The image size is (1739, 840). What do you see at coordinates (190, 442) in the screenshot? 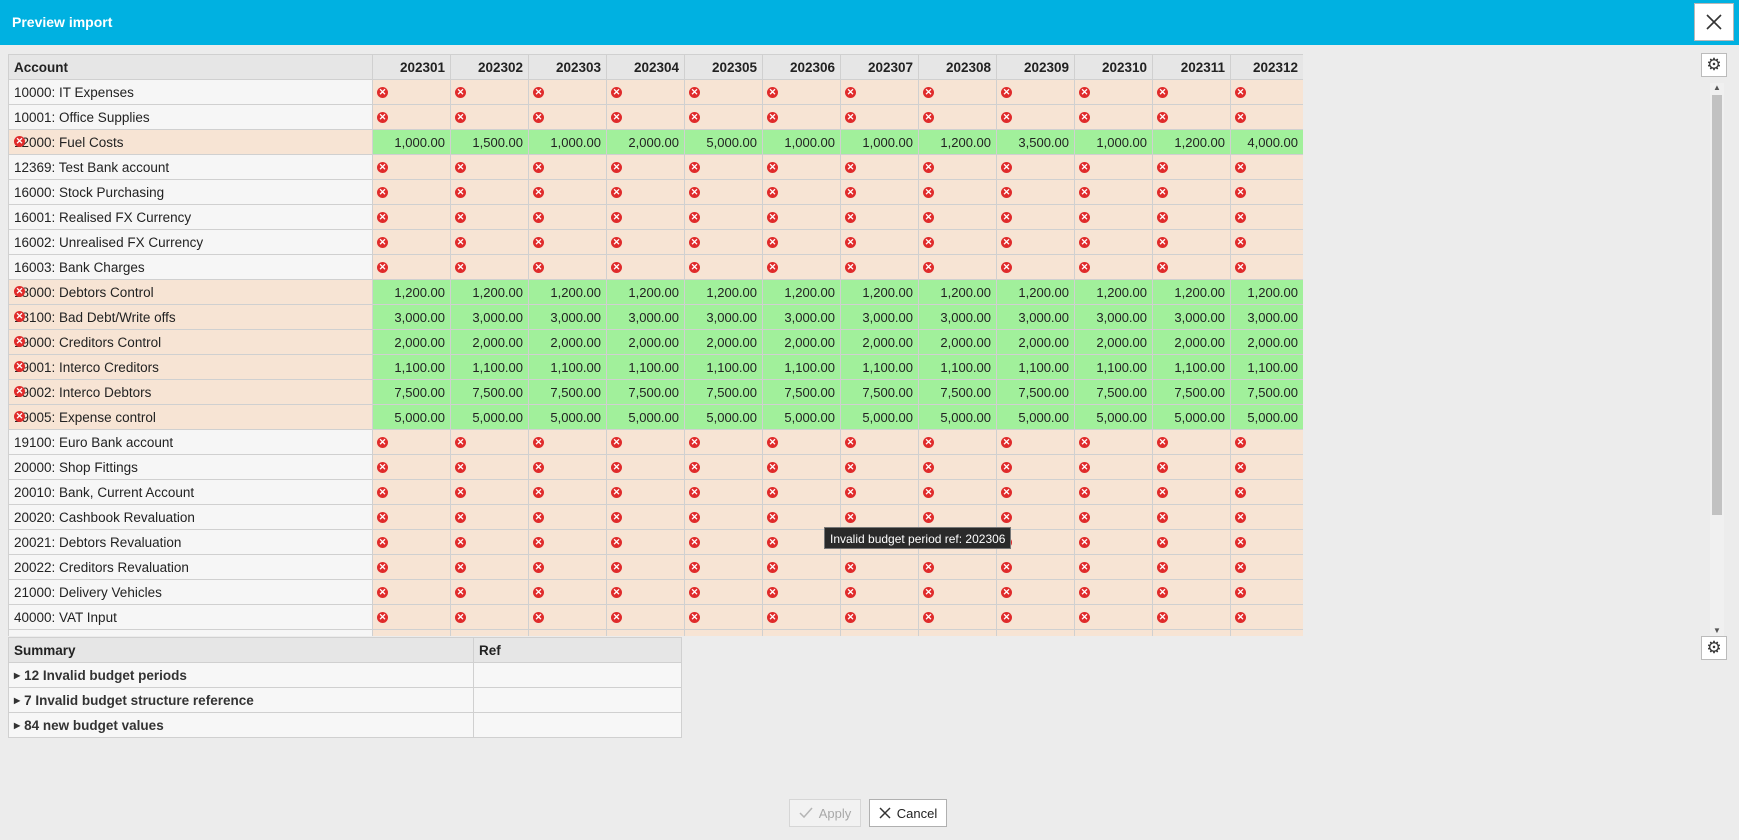
I see `account-cell: 19100: Euro Bank account` at bounding box center [190, 442].